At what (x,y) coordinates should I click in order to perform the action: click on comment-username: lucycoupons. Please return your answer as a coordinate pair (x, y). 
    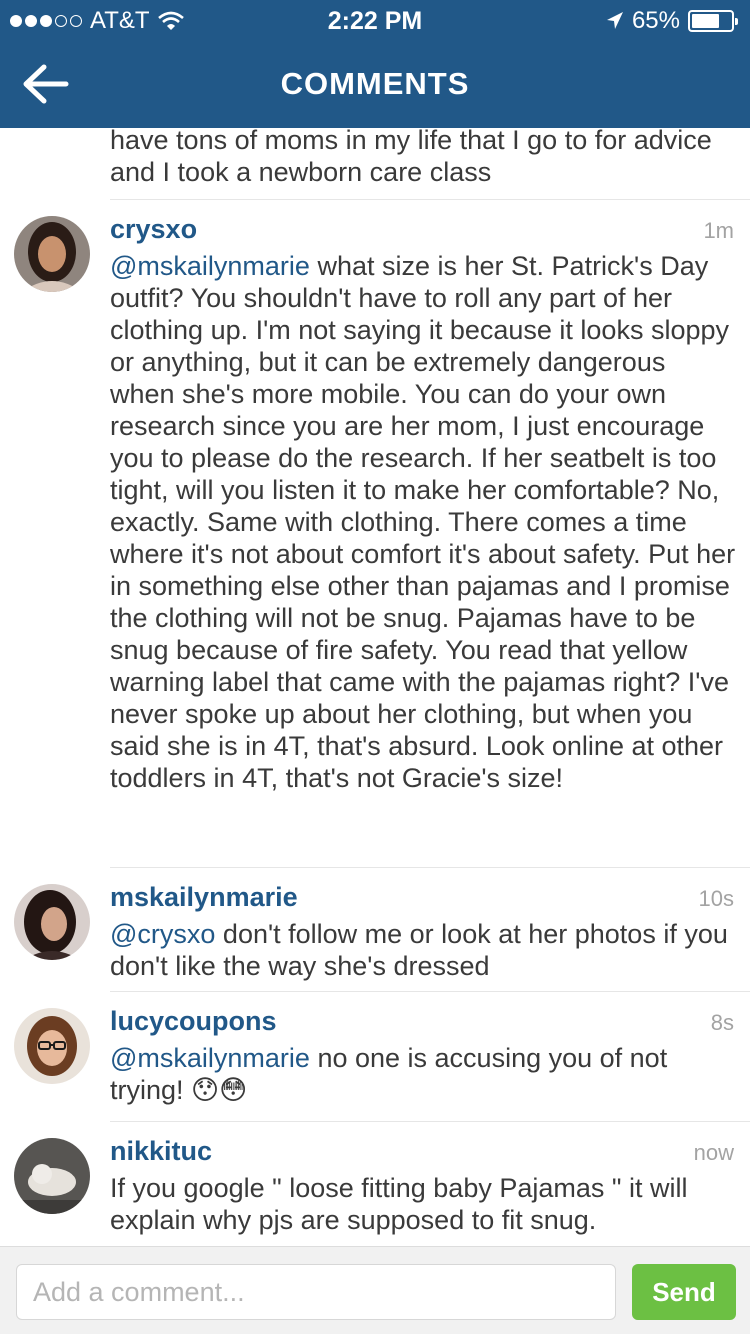
    Looking at the image, I should click on (193, 1021).